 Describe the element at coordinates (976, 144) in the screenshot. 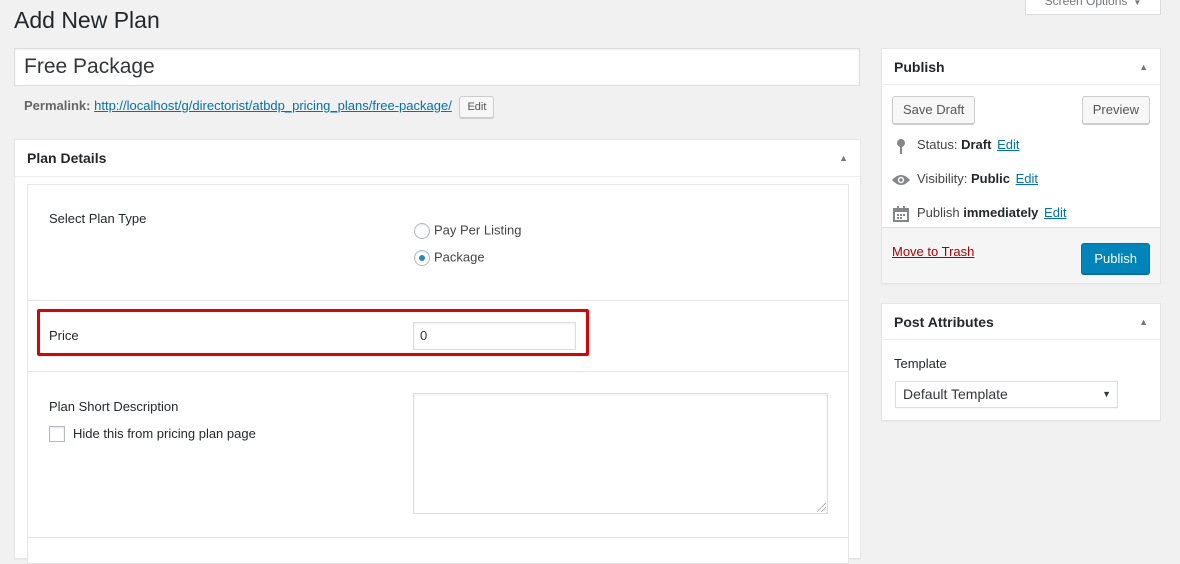

I see `status-value: Draft` at that location.